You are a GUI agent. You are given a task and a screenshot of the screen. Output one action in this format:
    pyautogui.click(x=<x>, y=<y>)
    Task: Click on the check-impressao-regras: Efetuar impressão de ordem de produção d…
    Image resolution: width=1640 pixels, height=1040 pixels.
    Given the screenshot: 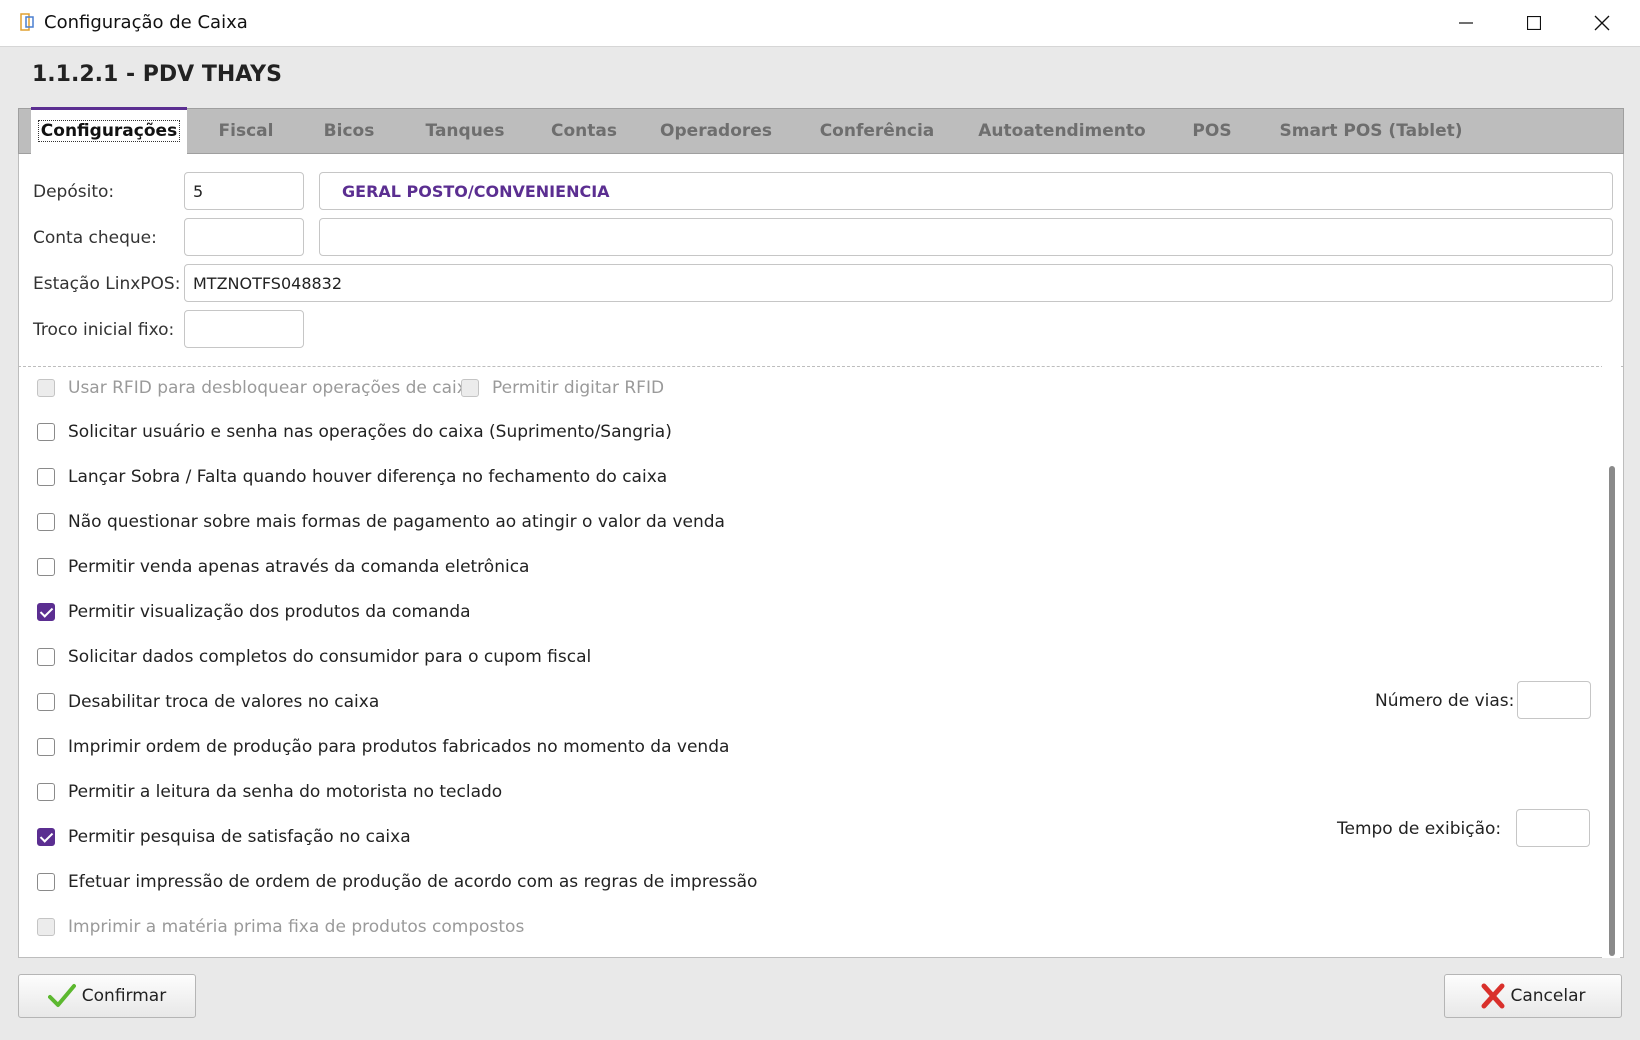 What is the action you would take?
    pyautogui.click(x=397, y=882)
    